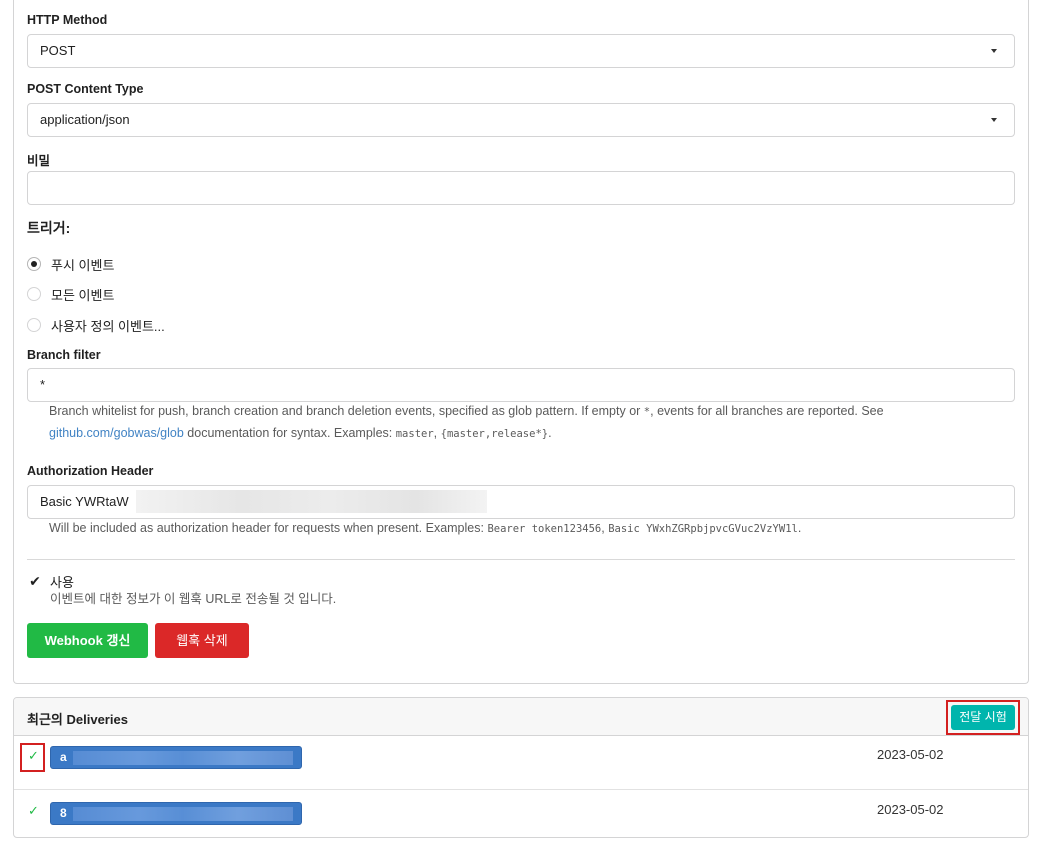 Image resolution: width=1045 pixels, height=848 pixels. What do you see at coordinates (87, 640) in the screenshot?
I see `update-webhook-button: Webhook 갱신` at bounding box center [87, 640].